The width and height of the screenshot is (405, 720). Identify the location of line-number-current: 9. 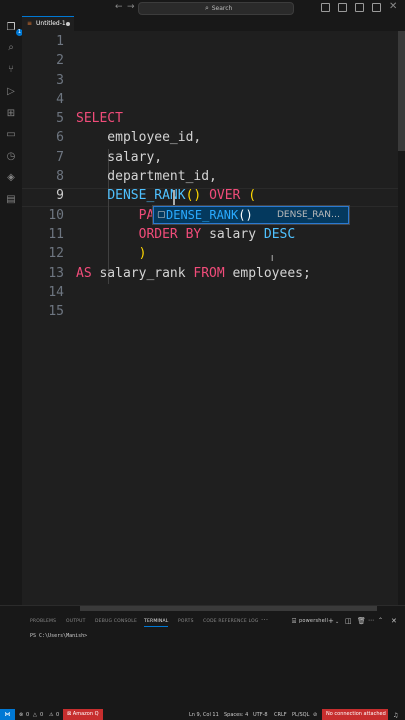
(60, 195).